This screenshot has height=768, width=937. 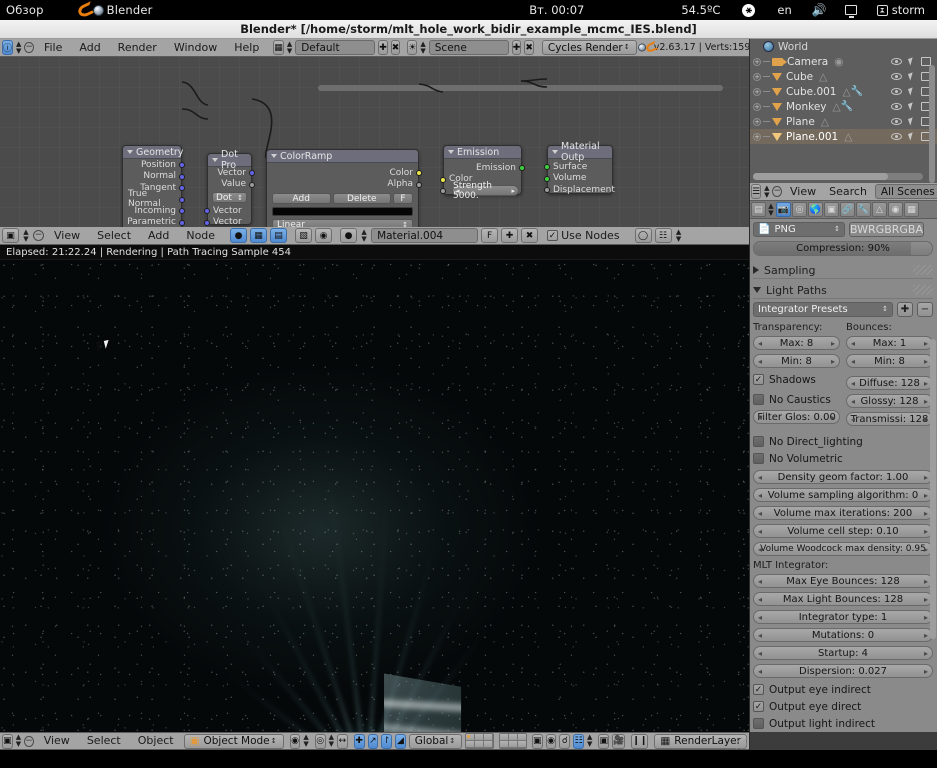 What do you see at coordinates (578, 179) in the screenshot?
I see `node-output-input-volume: Volume` at bounding box center [578, 179].